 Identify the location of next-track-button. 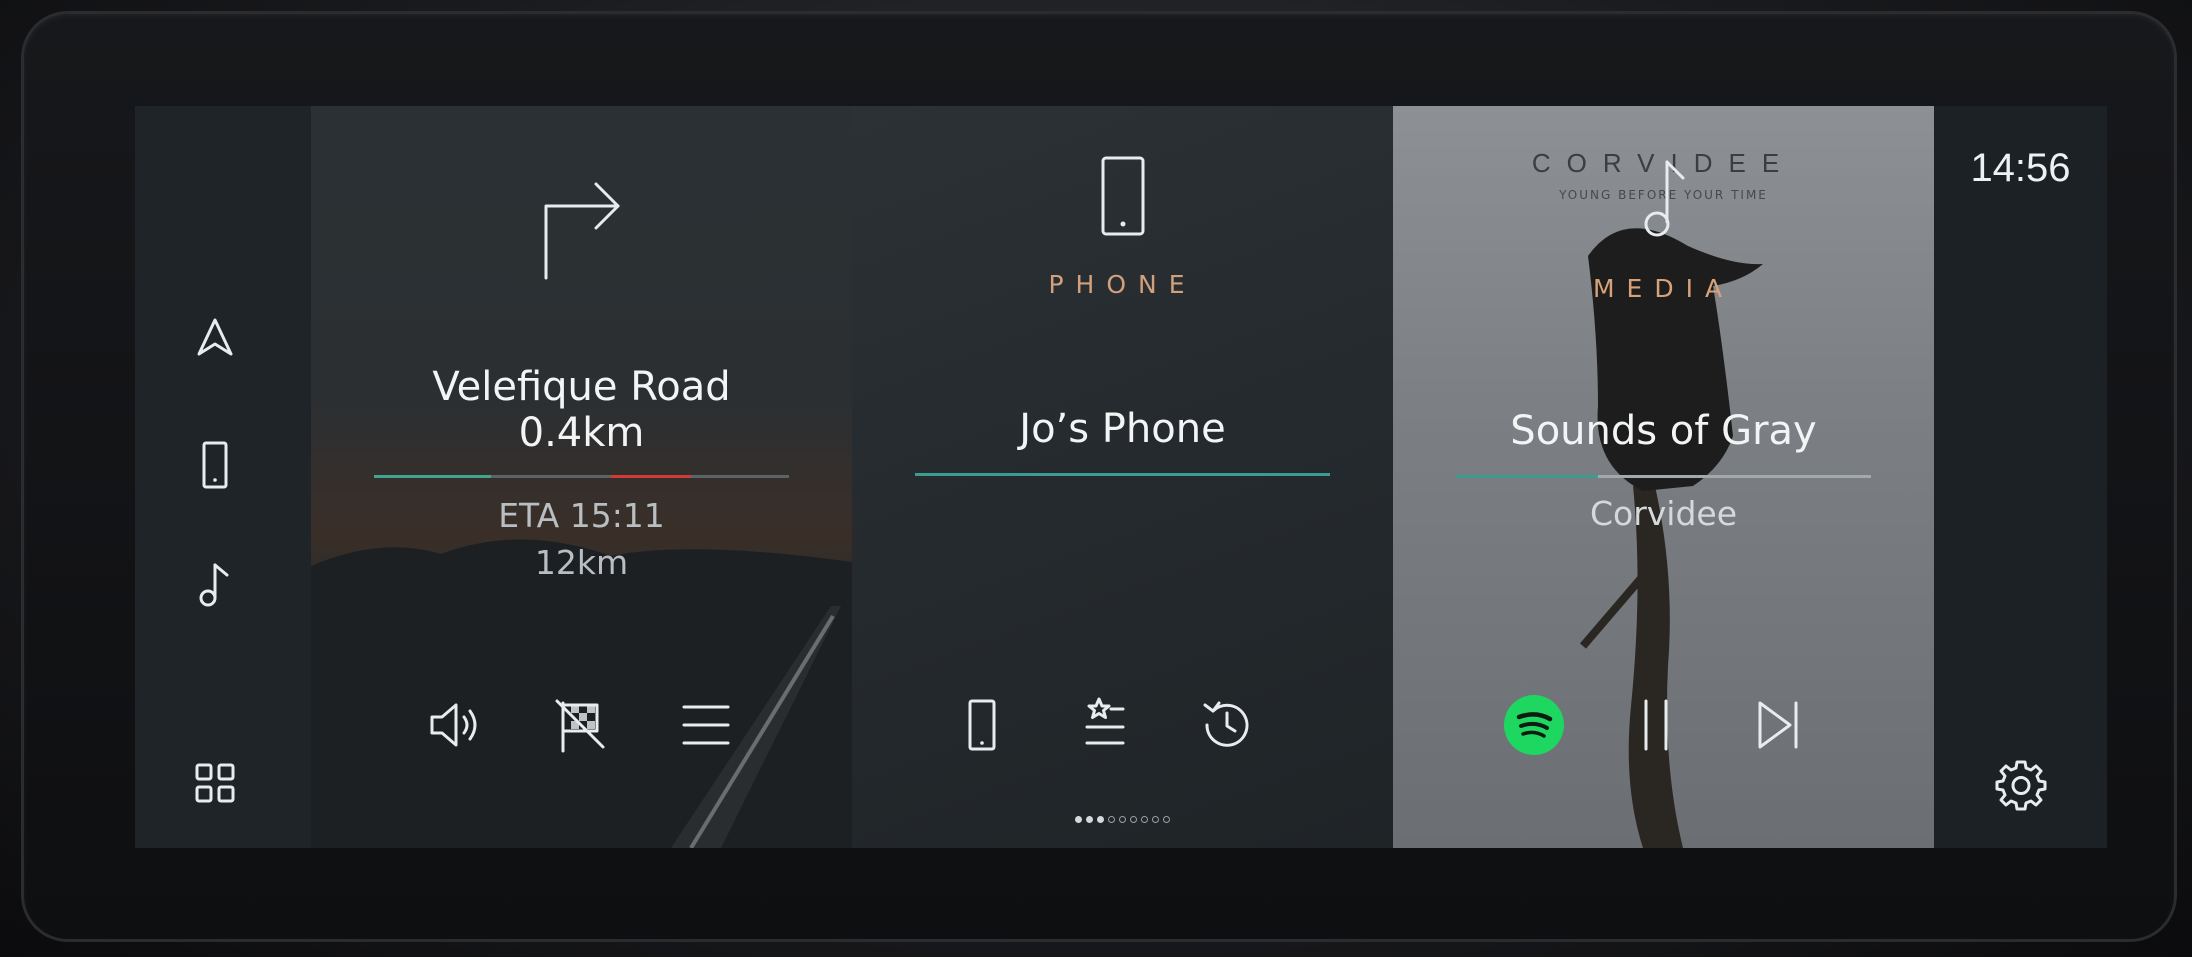
(1778, 725).